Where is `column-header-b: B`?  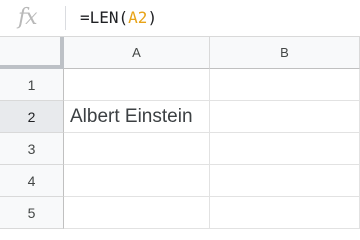
column-header-b: B is located at coordinates (285, 53).